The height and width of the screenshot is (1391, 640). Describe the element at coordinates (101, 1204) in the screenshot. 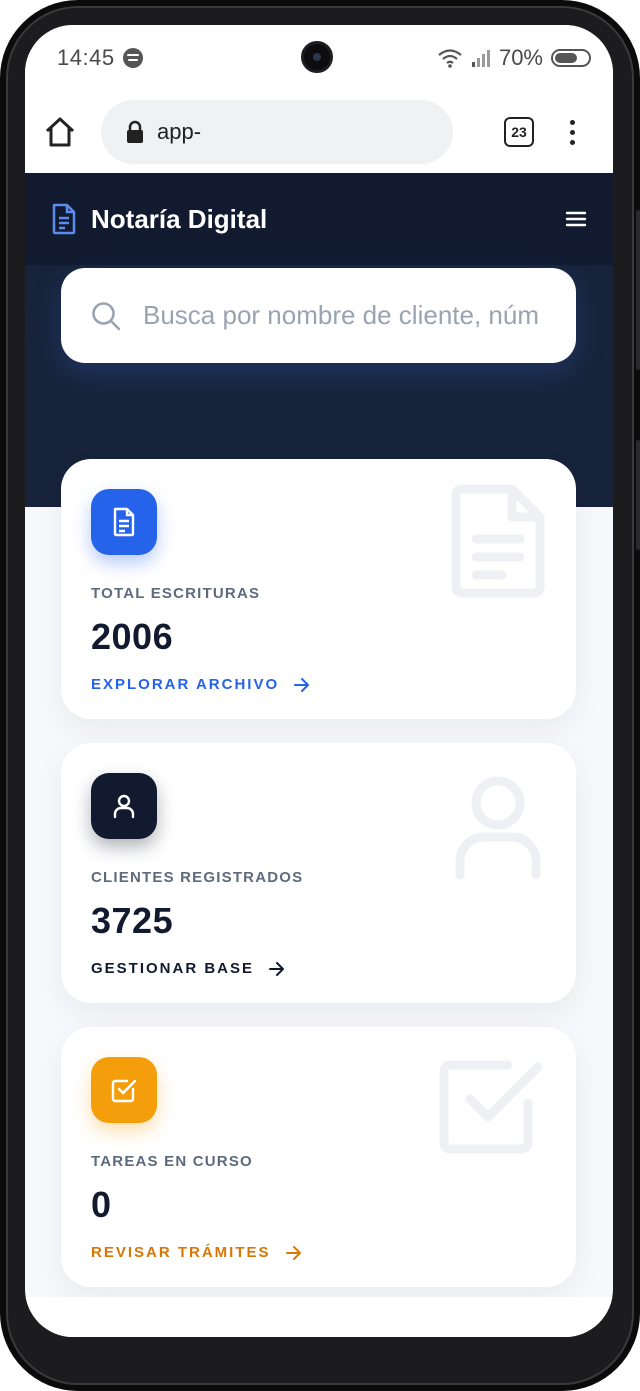

I see `card-value: 0` at that location.